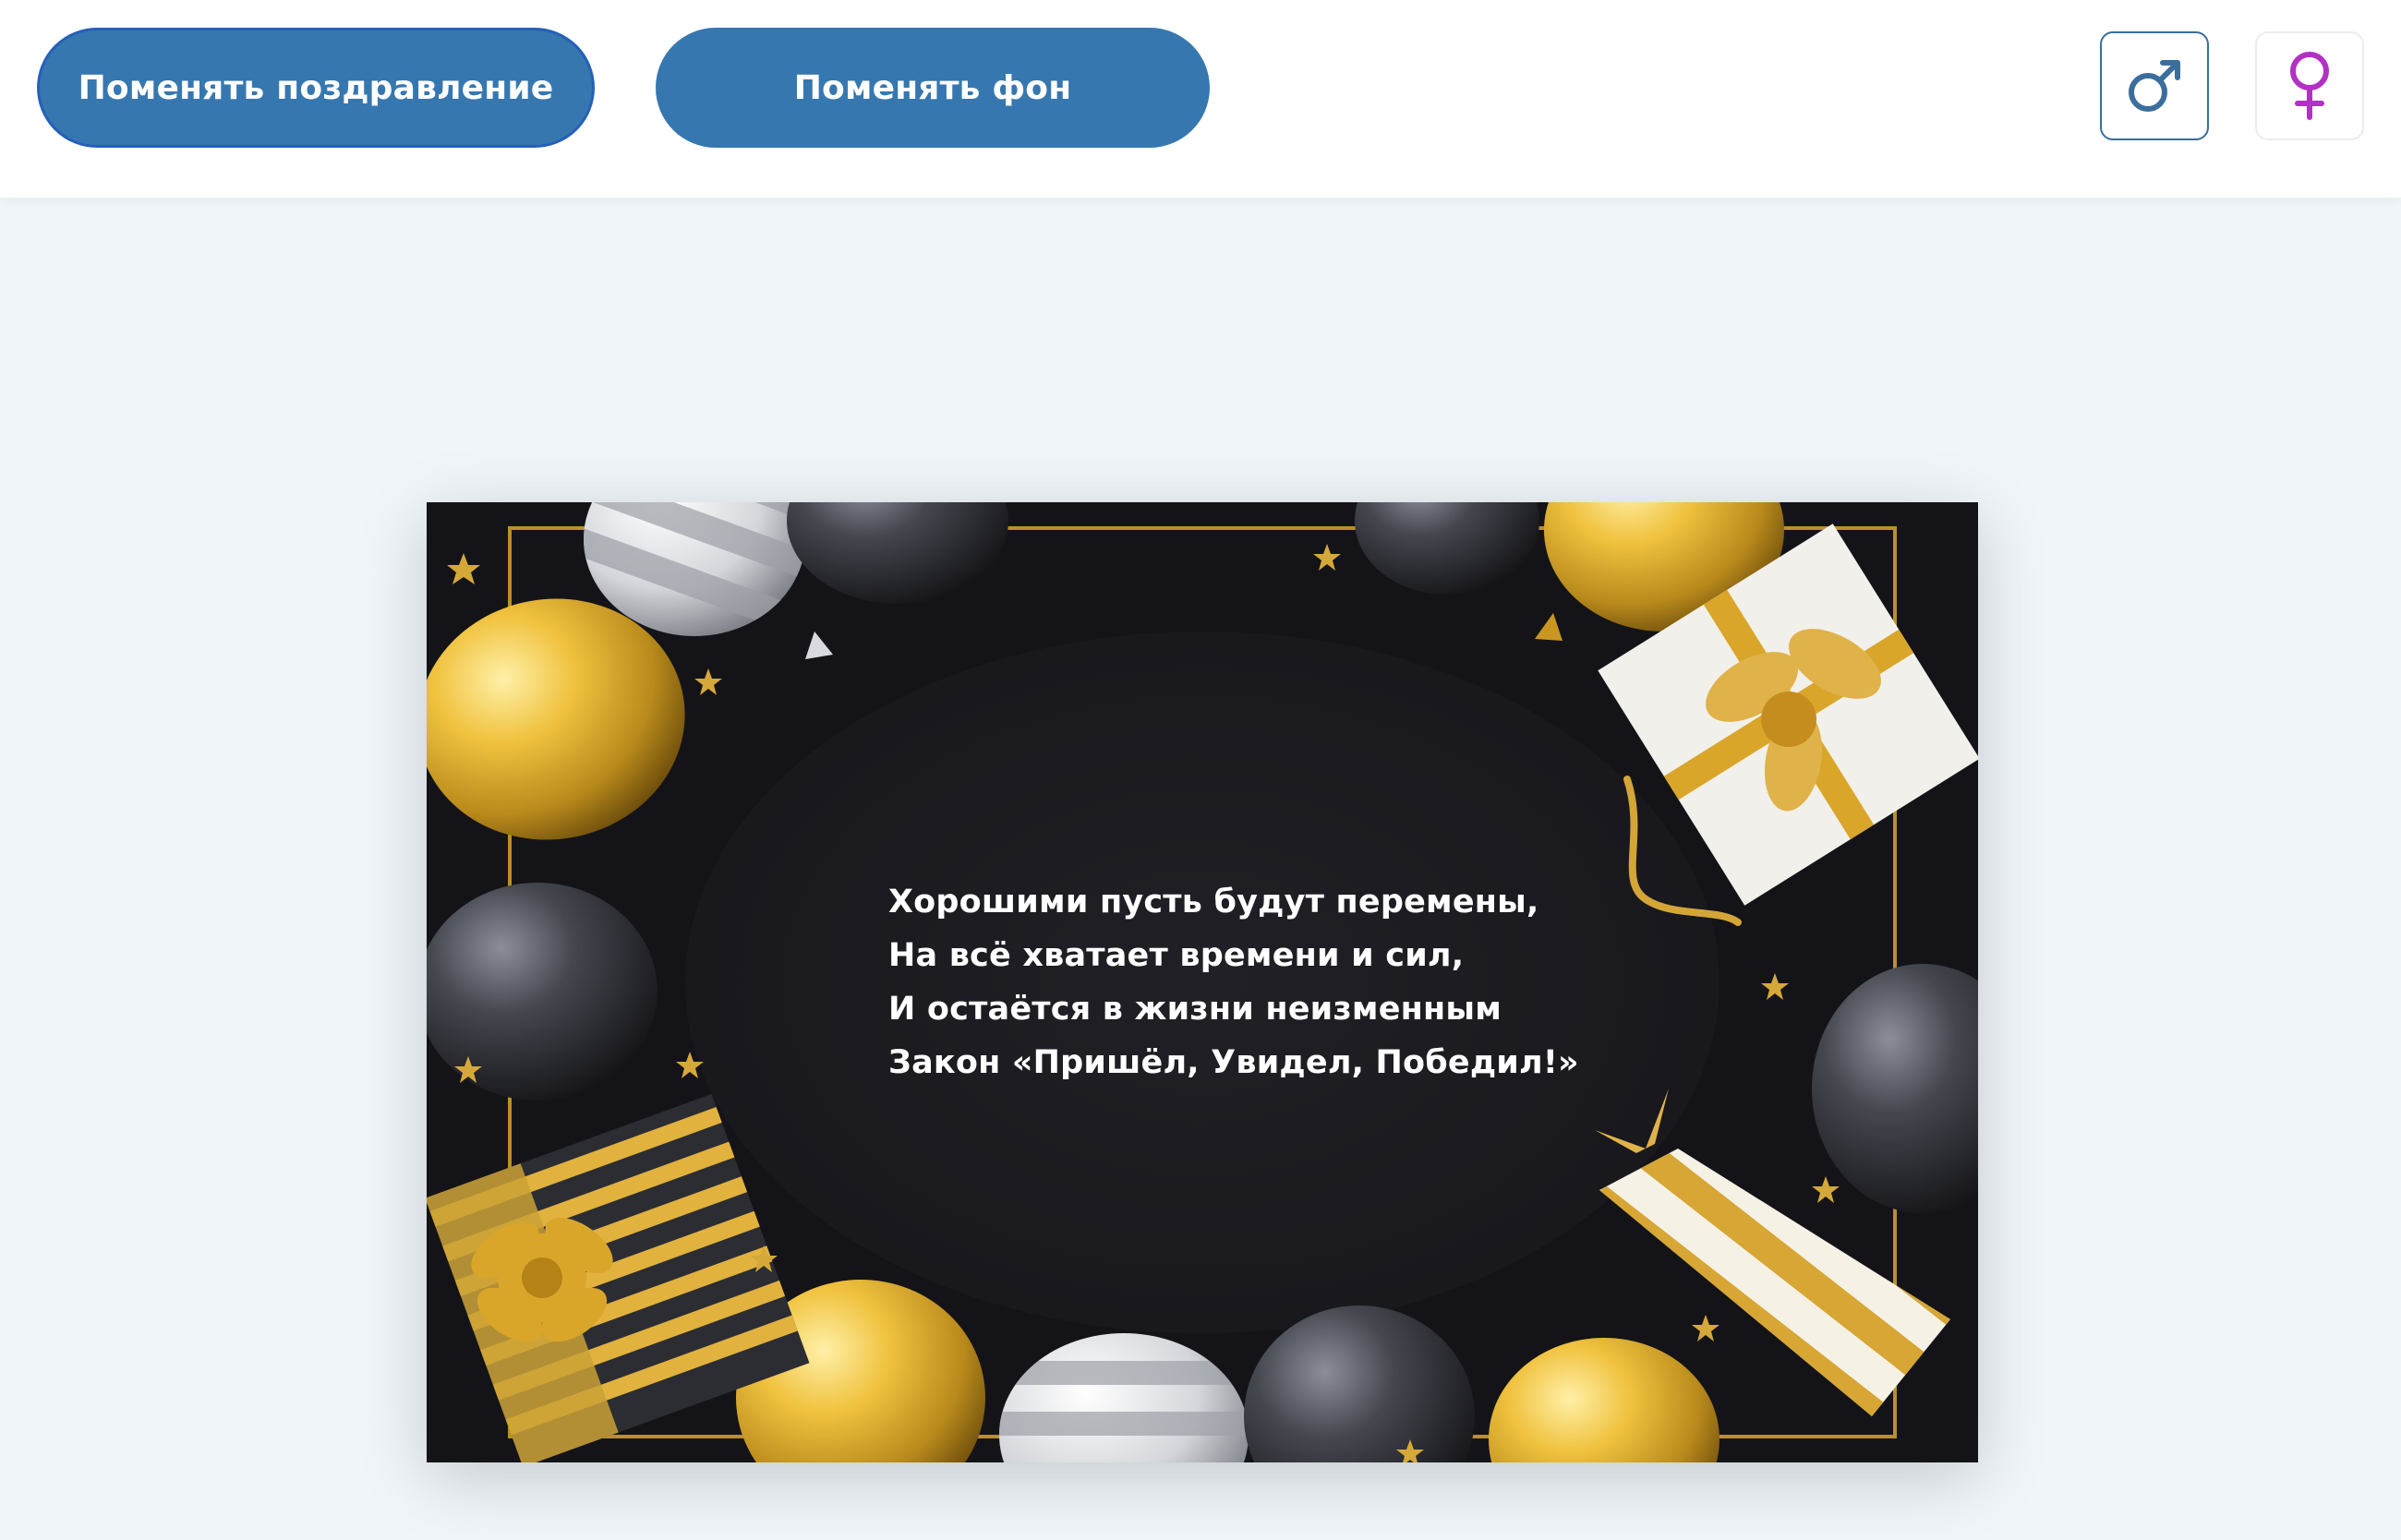 The image size is (2401, 1540). I want to click on top-toolbar: Поменять поздравление Поменять фон, so click(1200, 99).